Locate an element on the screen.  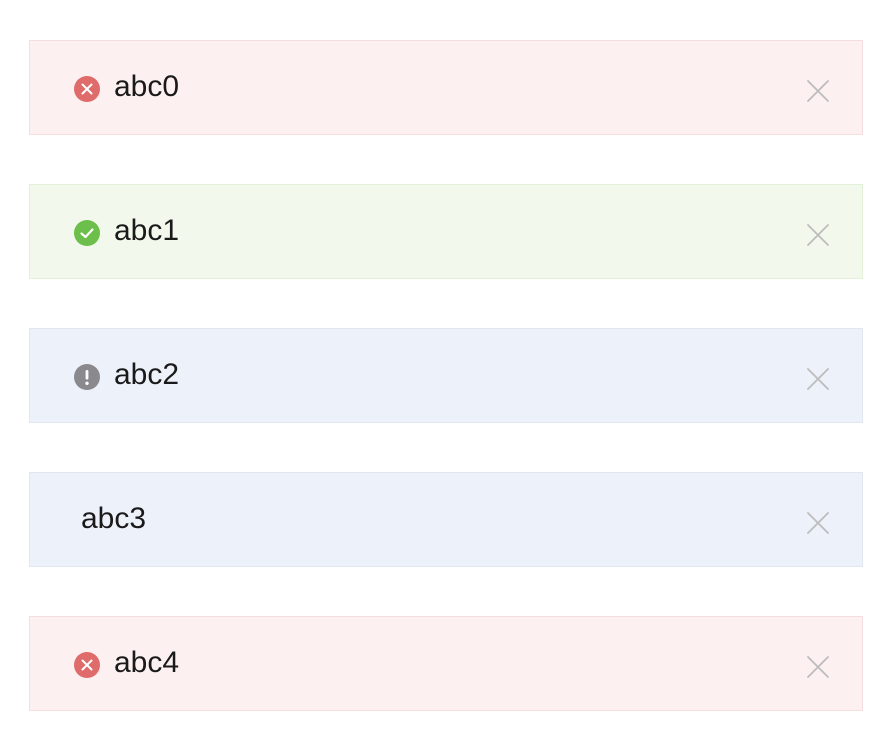
alert-message: abc1 is located at coordinates (147, 230).